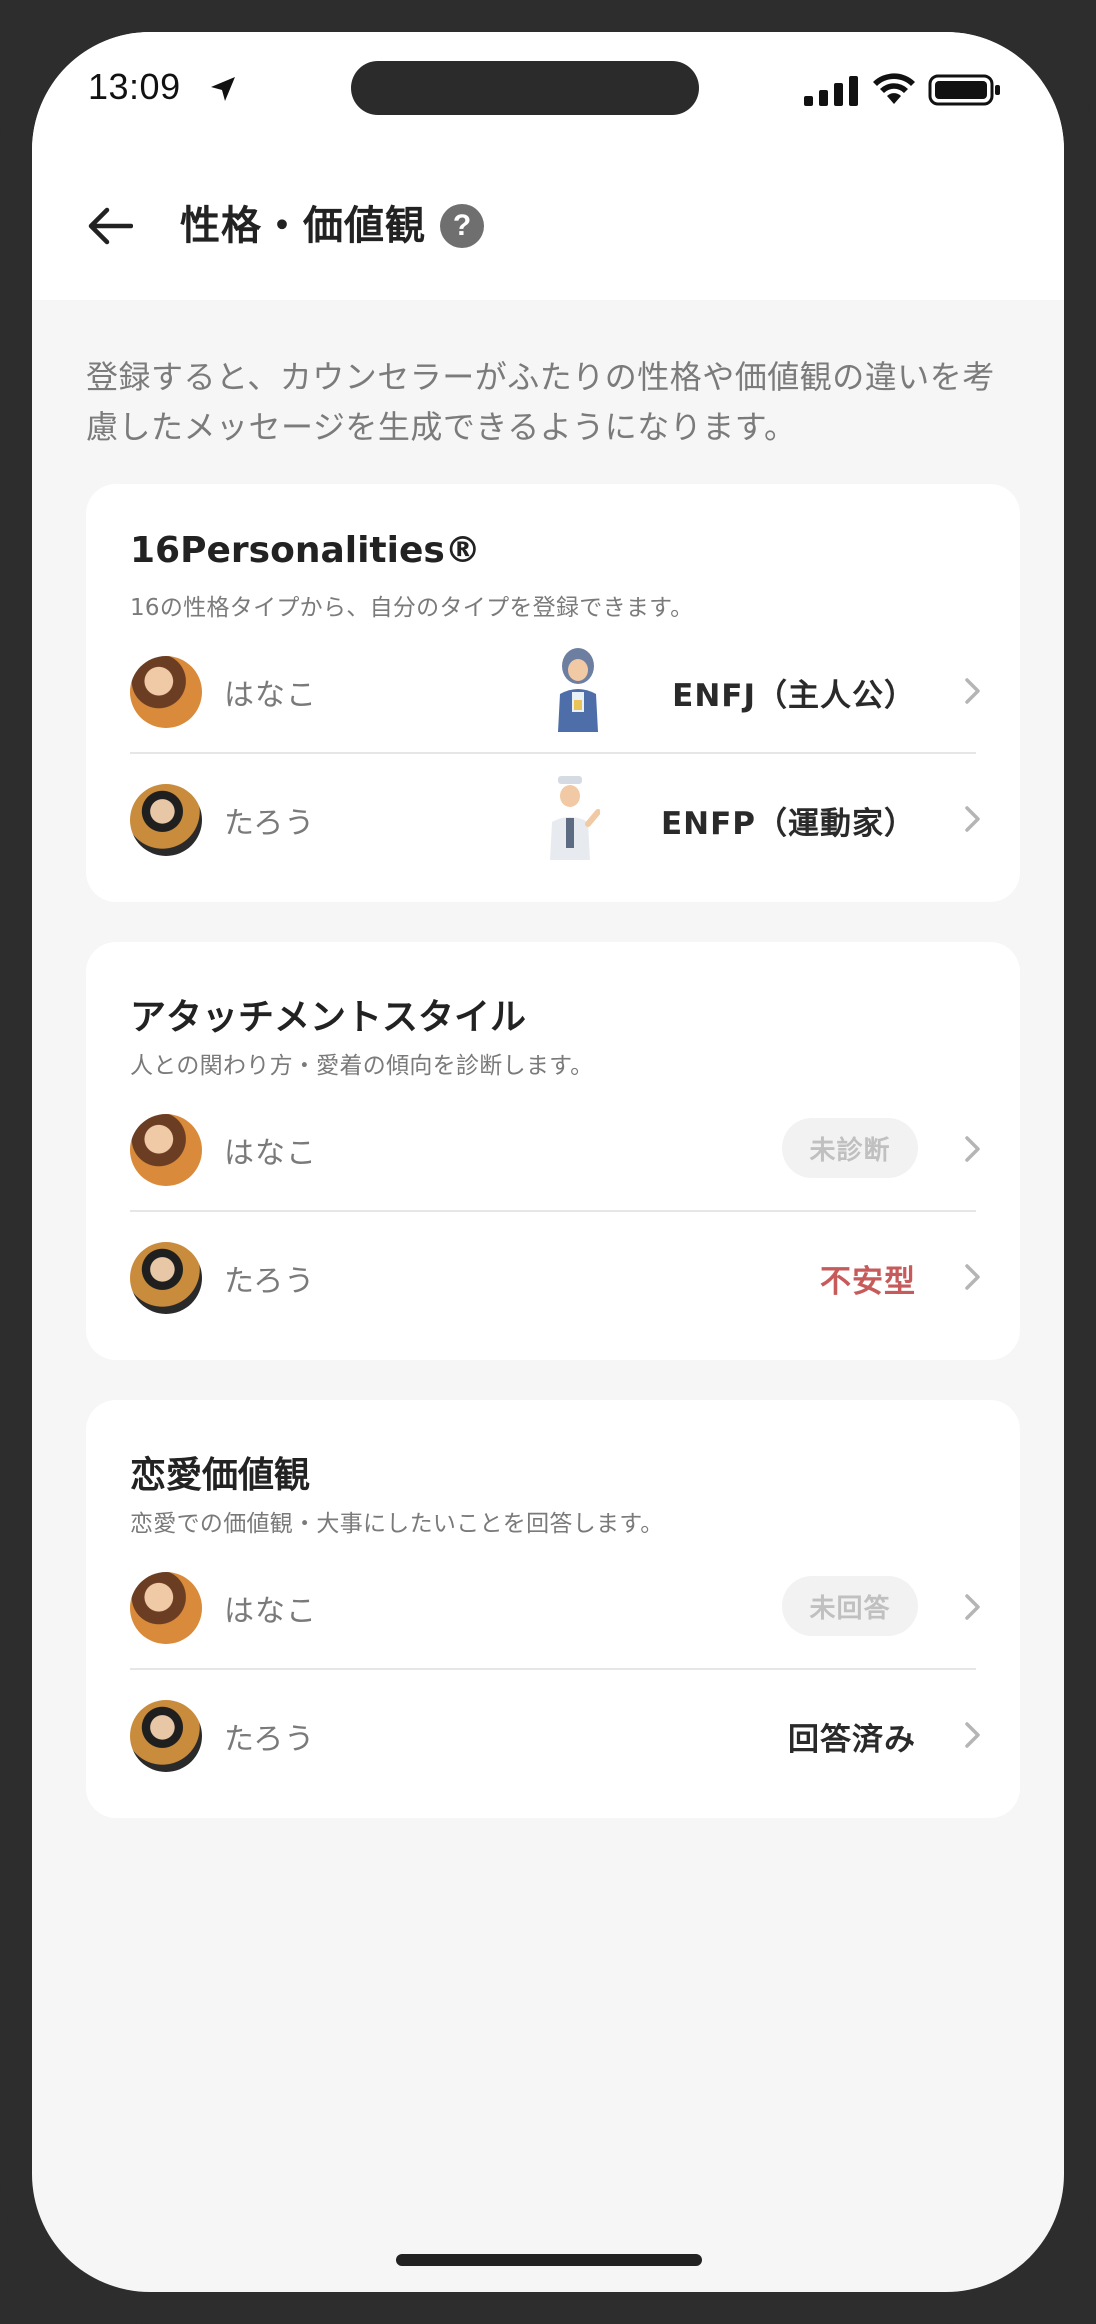 This screenshot has width=1096, height=2324. I want to click on wifi-icon, so click(894, 88).